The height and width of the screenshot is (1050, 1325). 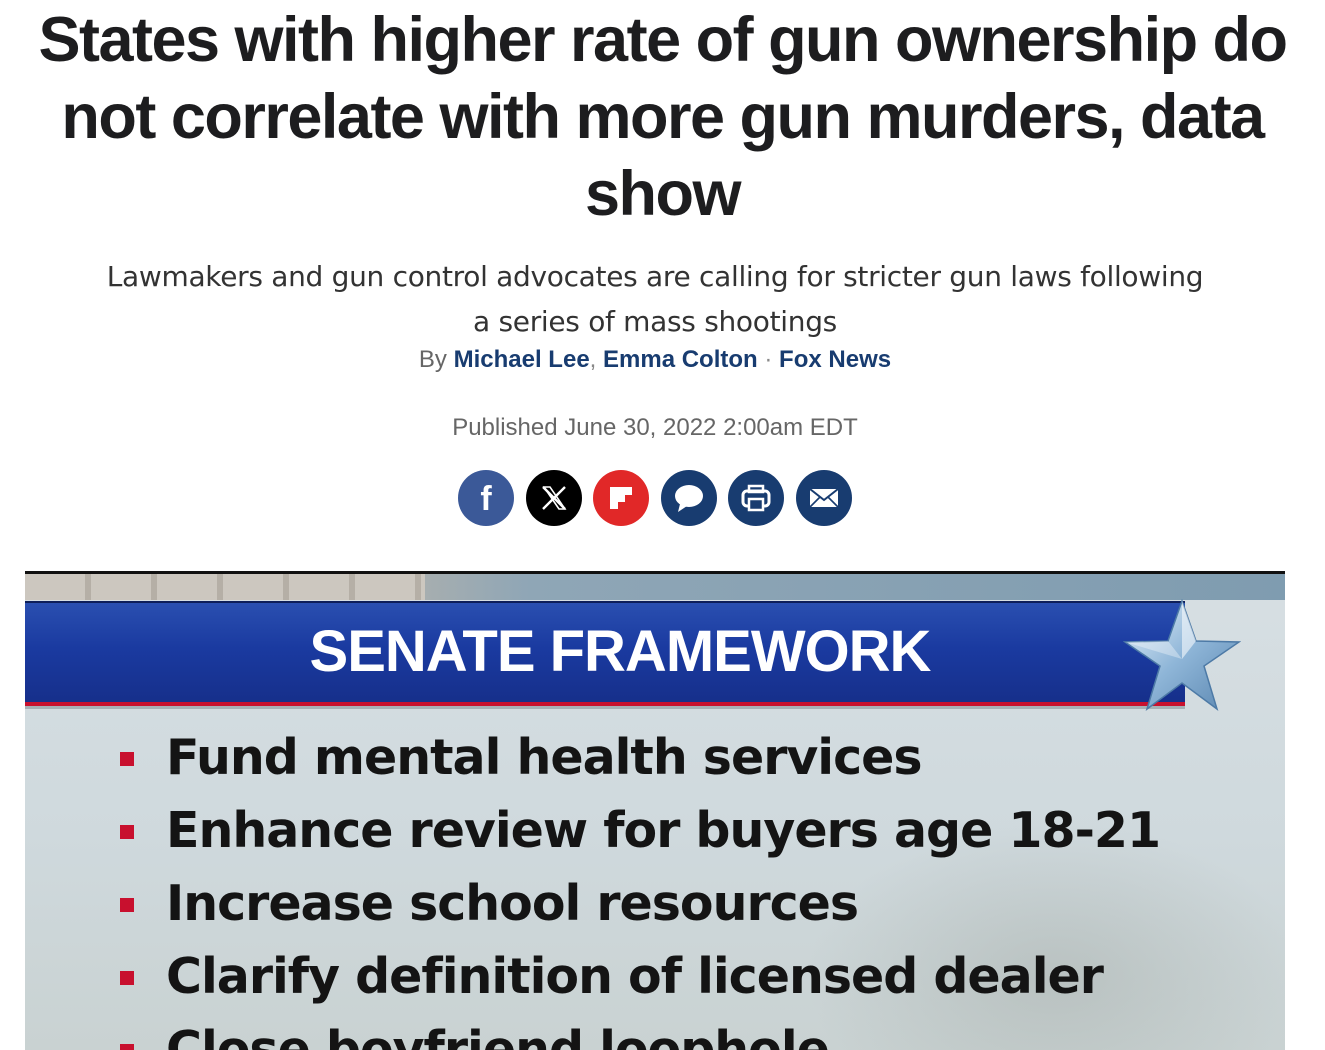 I want to click on list-item: Enhance review for buyers age 18-21, so click(x=640, y=830).